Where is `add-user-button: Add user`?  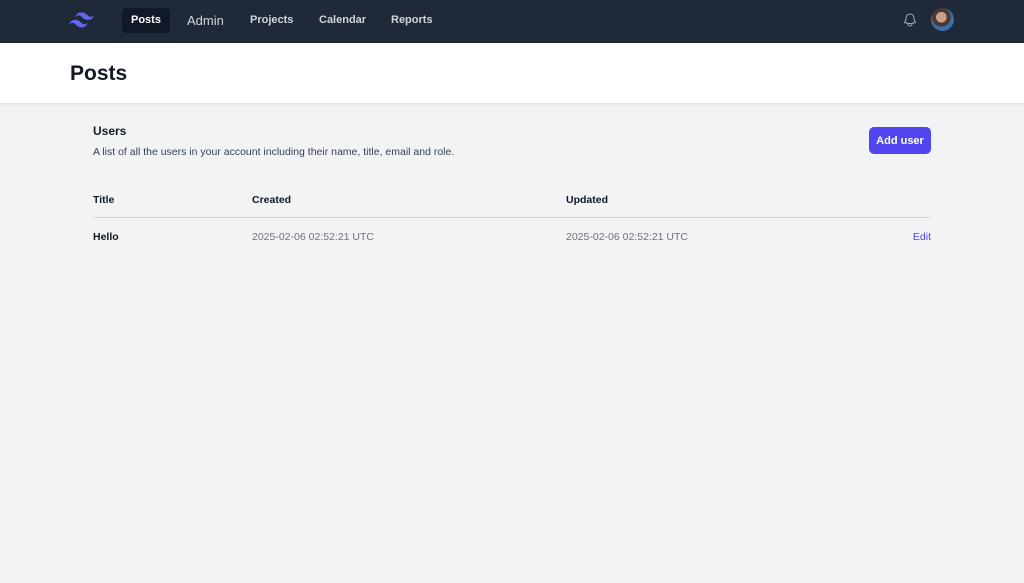 add-user-button: Add user is located at coordinates (900, 140).